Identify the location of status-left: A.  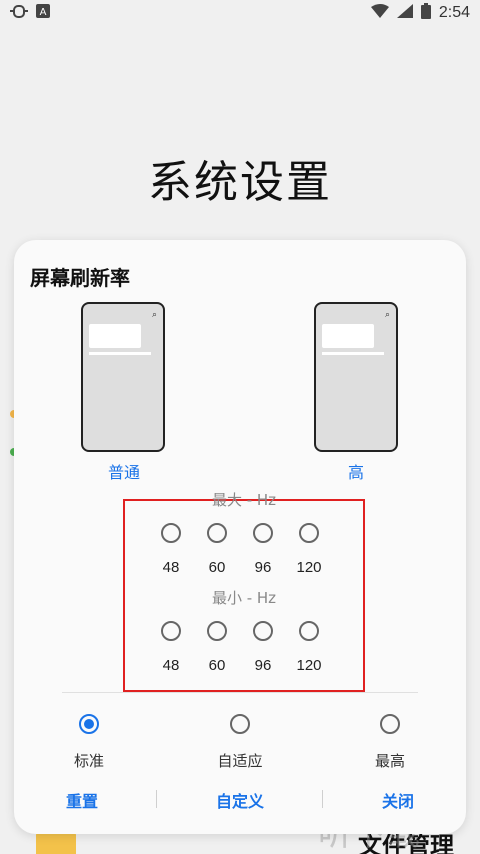
(30, 13).